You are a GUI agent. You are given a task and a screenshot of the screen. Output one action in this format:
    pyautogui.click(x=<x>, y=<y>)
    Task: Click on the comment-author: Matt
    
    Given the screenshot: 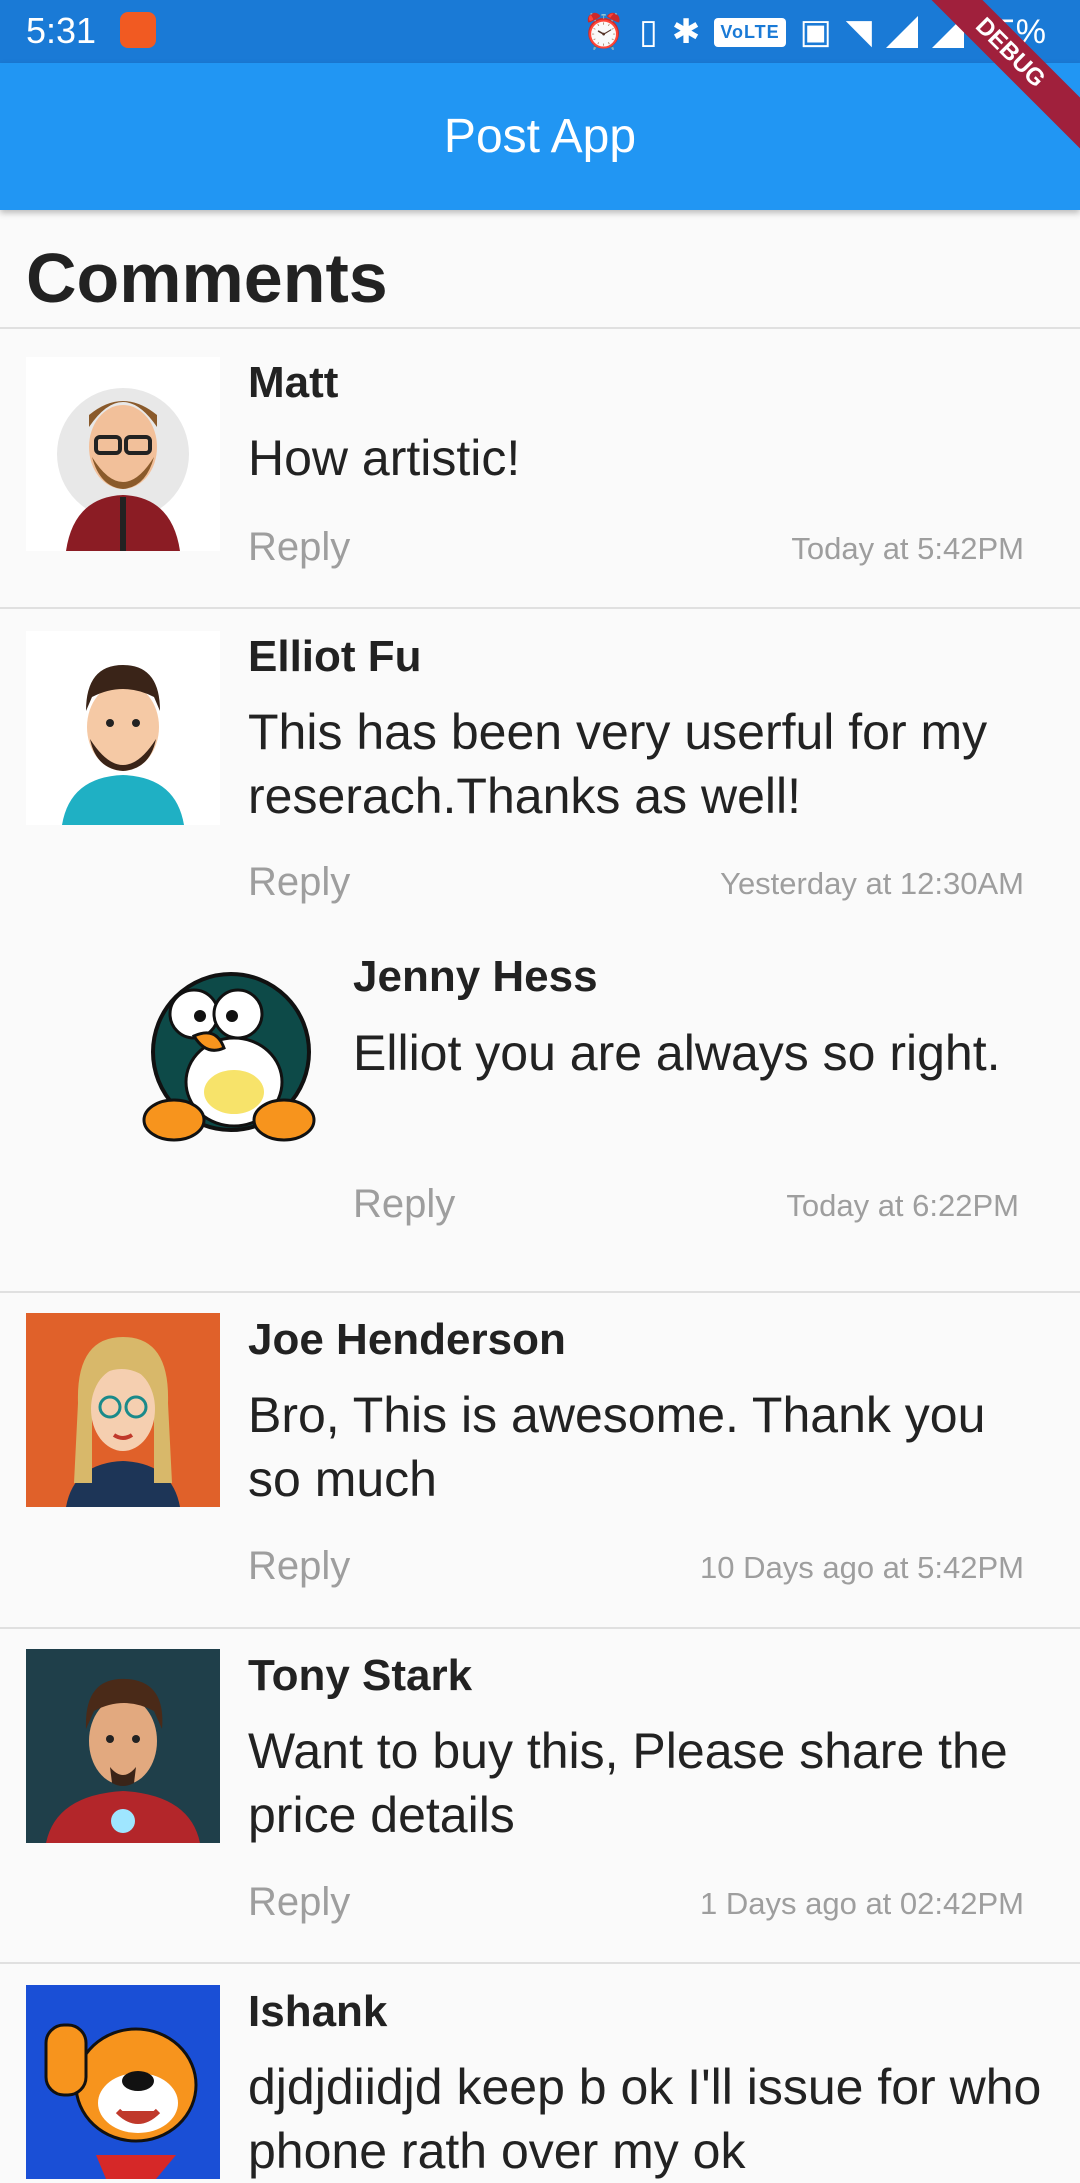 What is the action you would take?
    pyautogui.click(x=293, y=382)
    